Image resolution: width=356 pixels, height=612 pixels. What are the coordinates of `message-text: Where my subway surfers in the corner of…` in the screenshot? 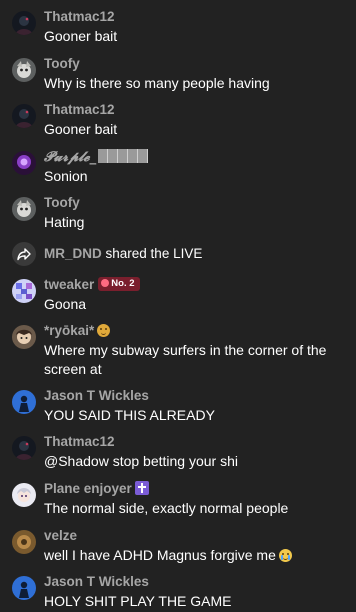 It's located at (185, 359).